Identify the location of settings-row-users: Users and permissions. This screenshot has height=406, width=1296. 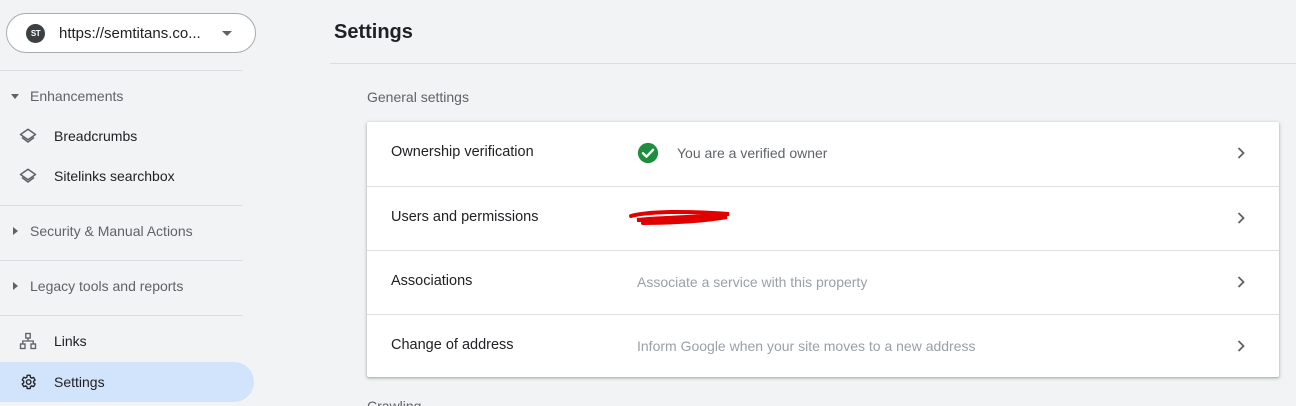
(823, 218).